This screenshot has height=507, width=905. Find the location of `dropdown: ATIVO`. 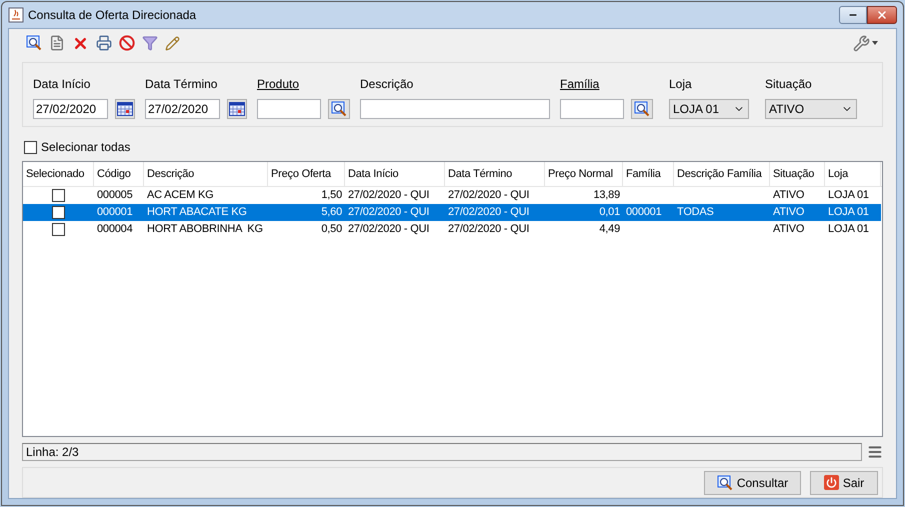

dropdown: ATIVO is located at coordinates (811, 109).